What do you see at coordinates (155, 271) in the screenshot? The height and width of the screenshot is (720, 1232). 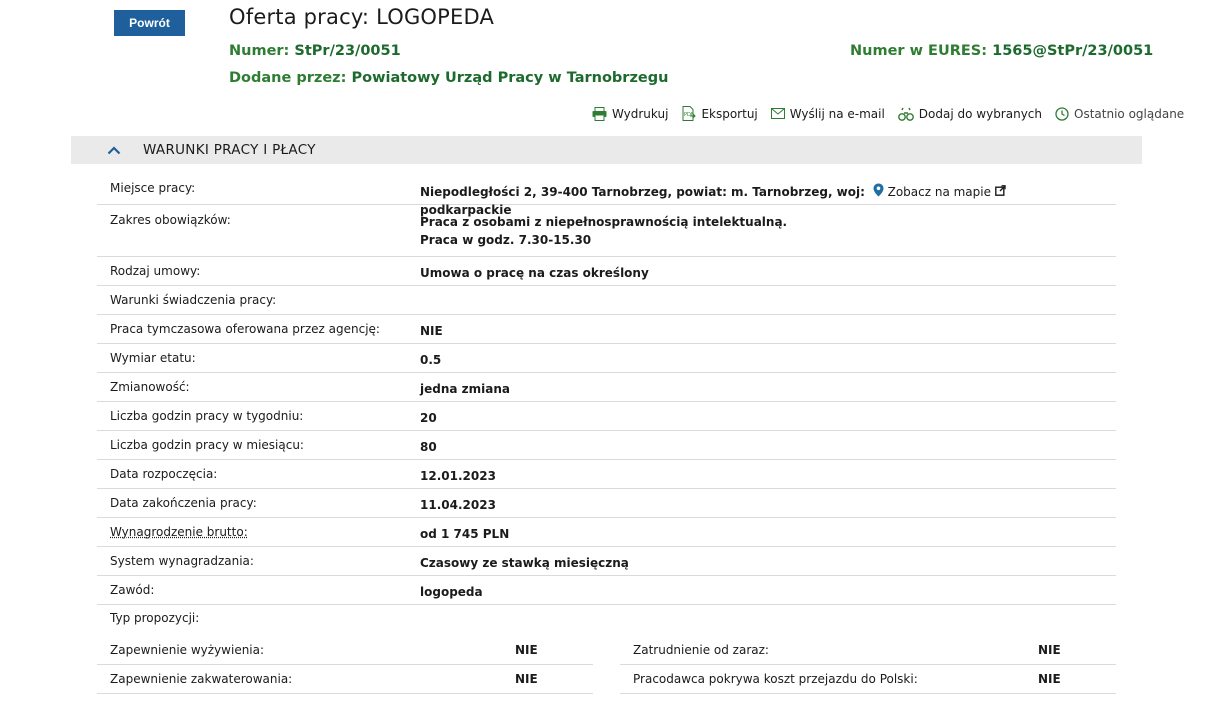 I see `row-label: Rodzaj umowy:` at bounding box center [155, 271].